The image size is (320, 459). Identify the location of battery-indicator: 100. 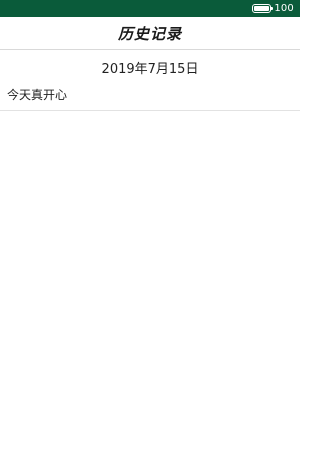
(273, 8).